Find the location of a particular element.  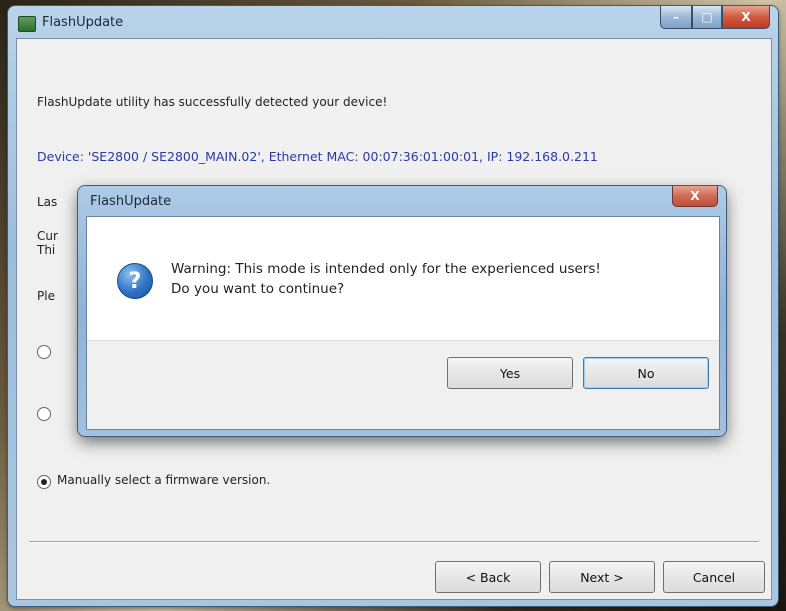

caption-buttons: – □ X is located at coordinates (715, 17).